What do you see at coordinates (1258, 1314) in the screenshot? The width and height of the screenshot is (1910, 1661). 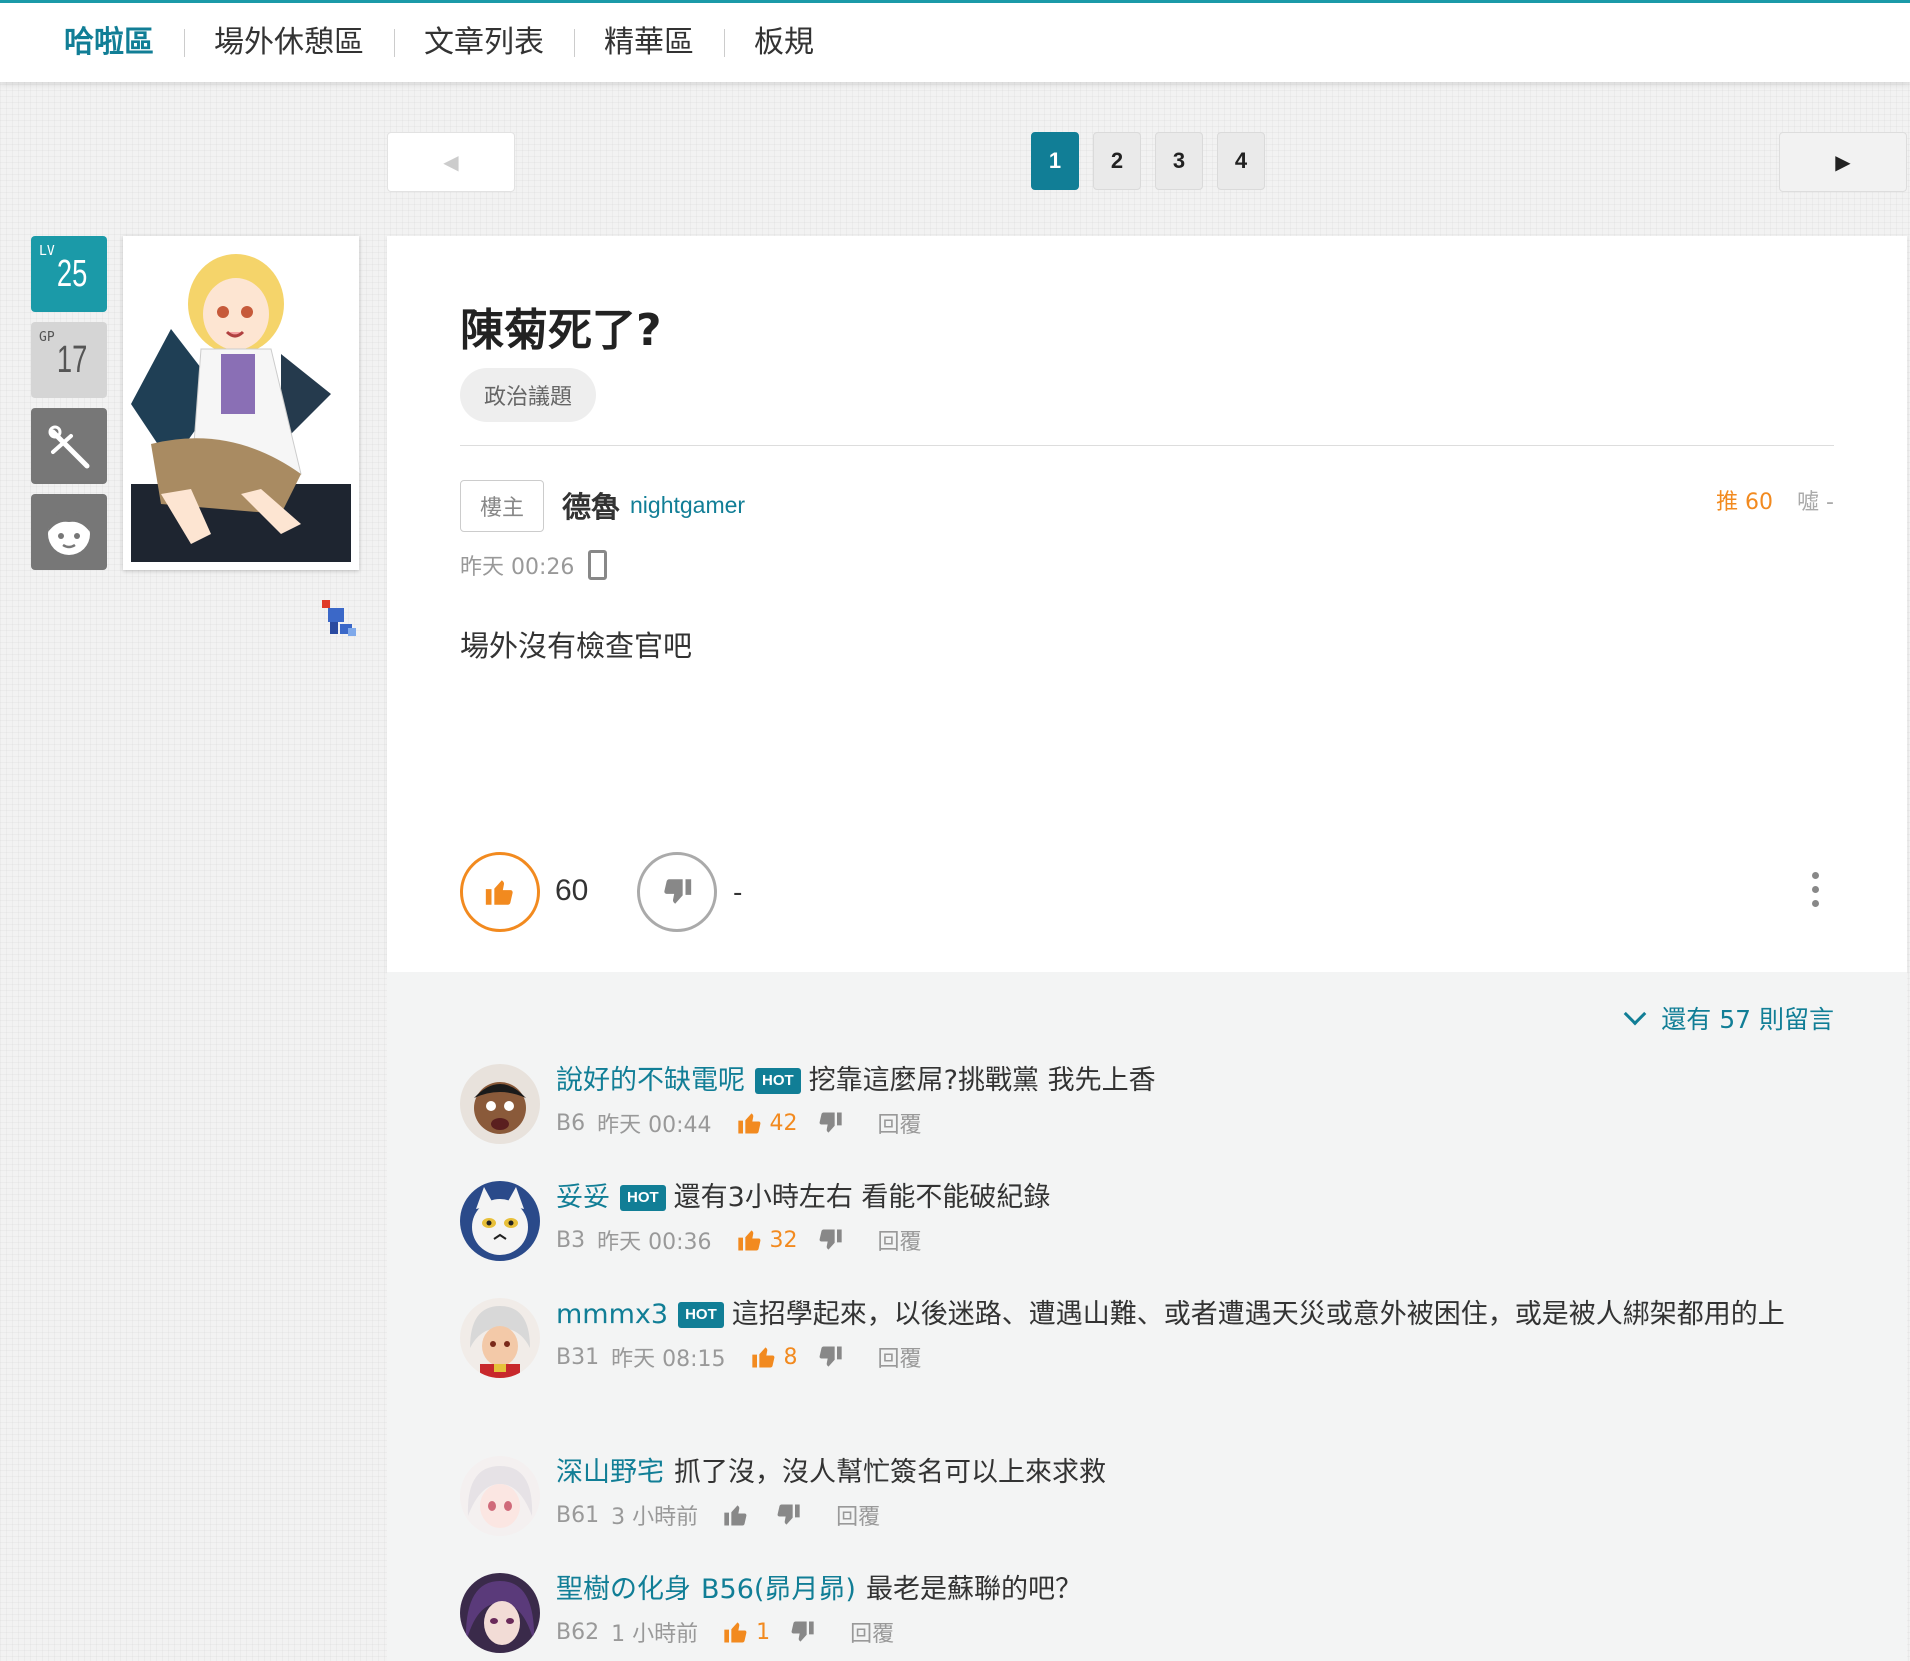 I see `comment-text: 這招學起來，以後迷路、遭遇山難、或者遭遇天災或意外被困住，或是被人綁架都用的上` at bounding box center [1258, 1314].